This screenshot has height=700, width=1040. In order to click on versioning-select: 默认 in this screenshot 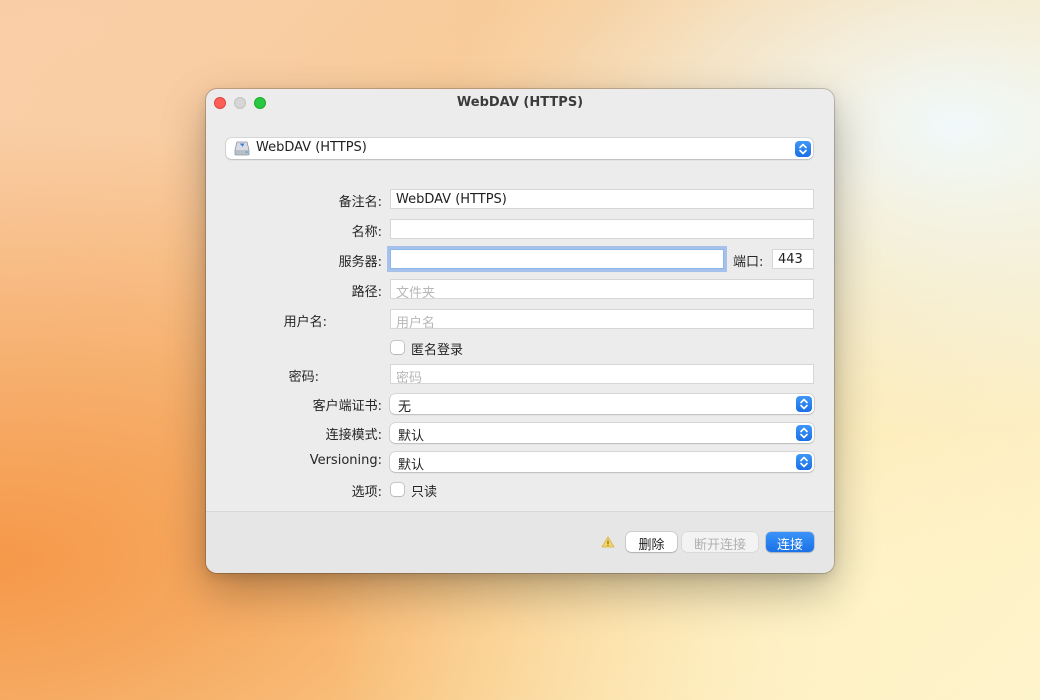, I will do `click(602, 462)`.